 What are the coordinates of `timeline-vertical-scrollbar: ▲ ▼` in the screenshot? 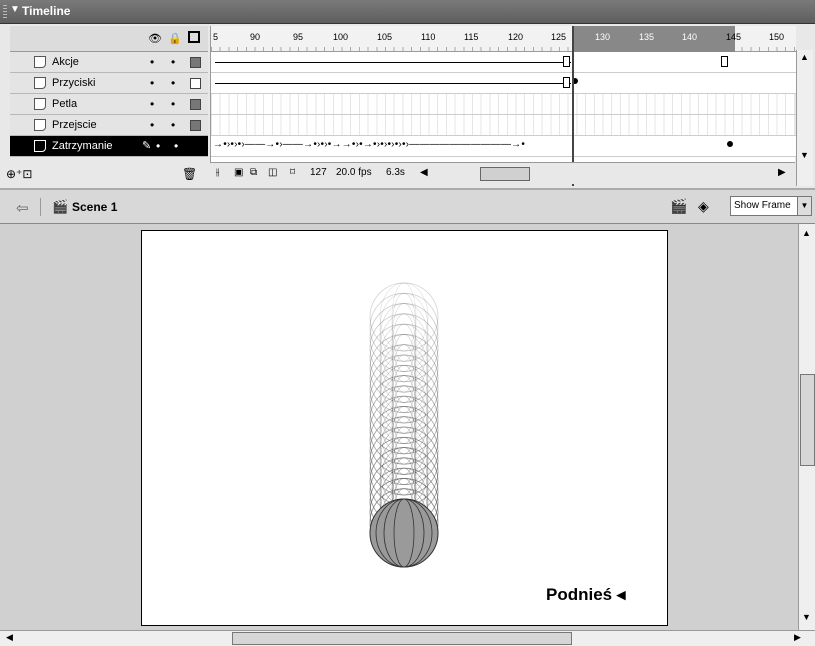 It's located at (804, 118).